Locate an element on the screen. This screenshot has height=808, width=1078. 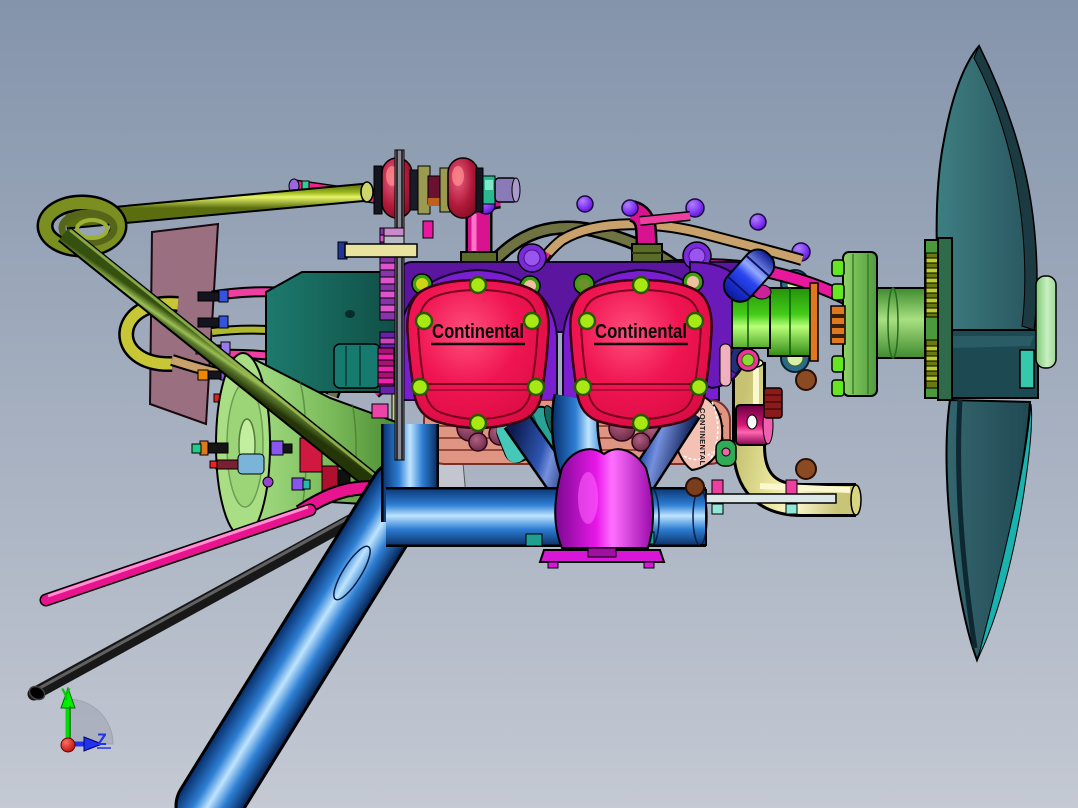
pitch-cylinder is located at coordinates (1046, 322).